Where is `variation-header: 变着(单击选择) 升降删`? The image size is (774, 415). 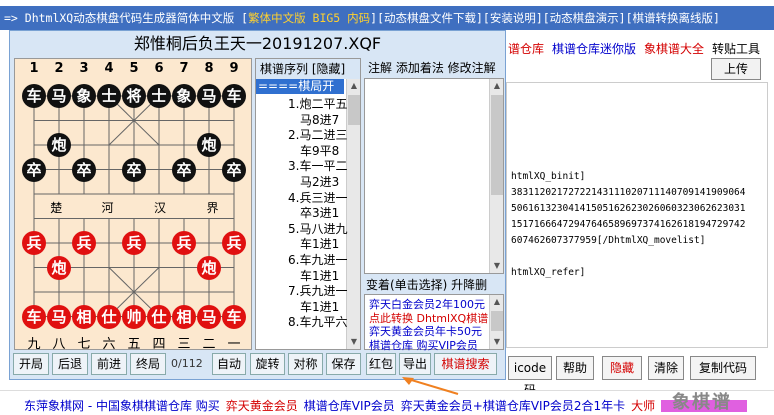
variation-header: 变着(单击选择) 升降删 is located at coordinates (434, 285).